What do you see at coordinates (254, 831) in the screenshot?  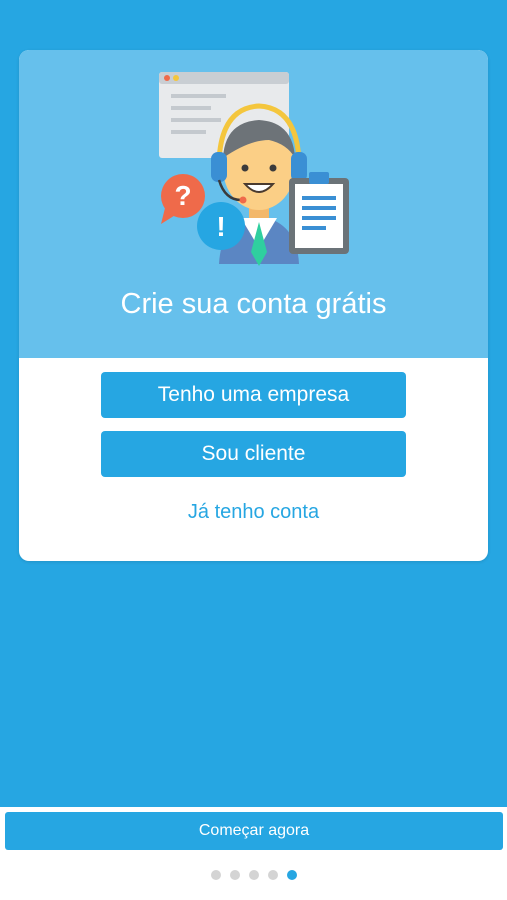 I see `start-now-button: Começar agora` at bounding box center [254, 831].